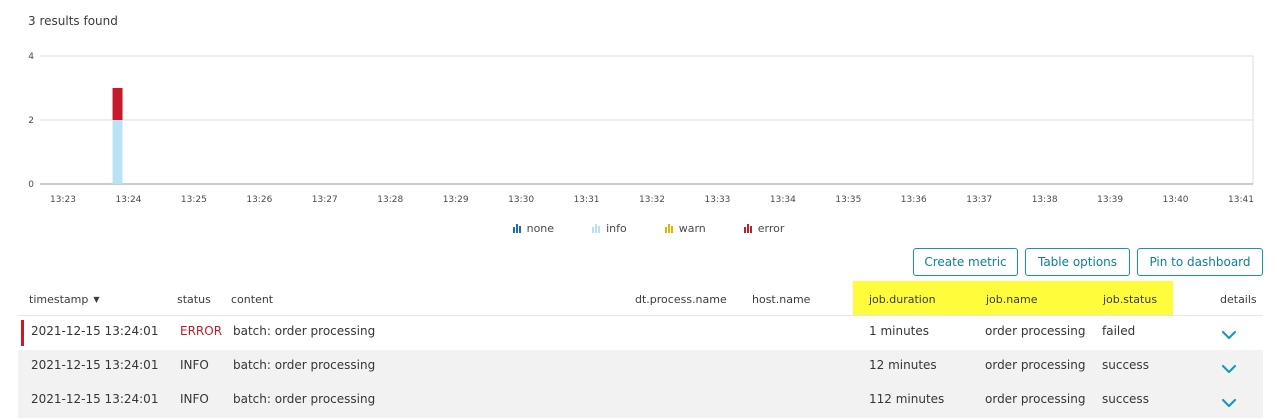  What do you see at coordinates (1110, 200) in the screenshot?
I see `x-tick-label: 13:39` at bounding box center [1110, 200].